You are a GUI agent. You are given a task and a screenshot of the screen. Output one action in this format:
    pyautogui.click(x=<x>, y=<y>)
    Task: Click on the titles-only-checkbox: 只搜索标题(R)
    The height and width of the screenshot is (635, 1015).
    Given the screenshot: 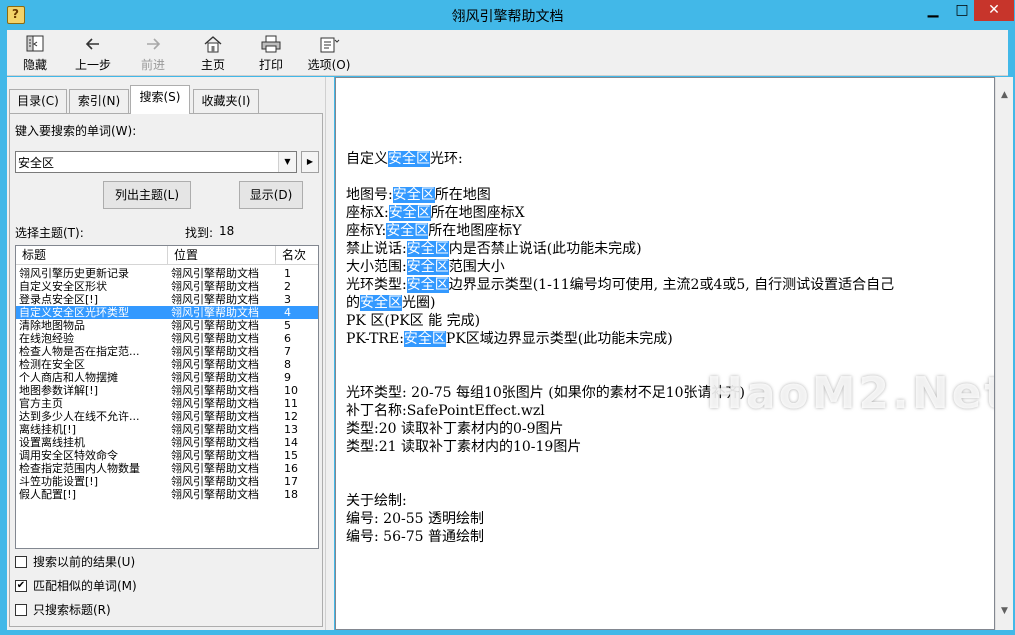 What is the action you would take?
    pyautogui.click(x=115, y=610)
    